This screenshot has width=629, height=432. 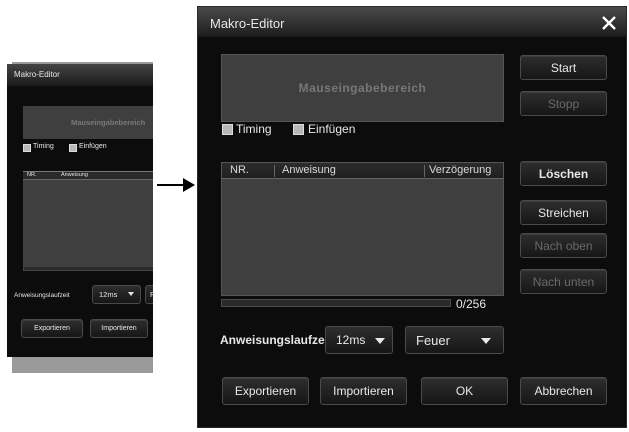 What do you see at coordinates (247, 23) in the screenshot?
I see `dialog-title: Makro-Editor` at bounding box center [247, 23].